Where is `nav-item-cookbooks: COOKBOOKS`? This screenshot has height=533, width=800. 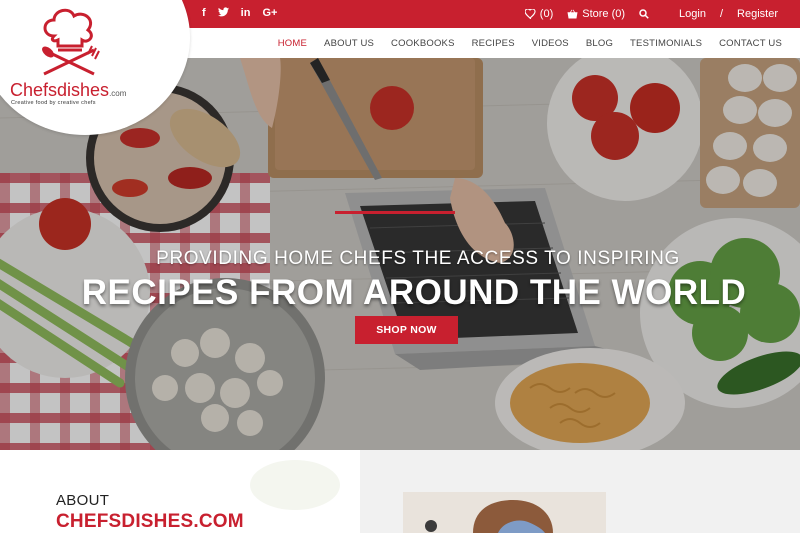 nav-item-cookbooks: COOKBOOKS is located at coordinates (423, 43).